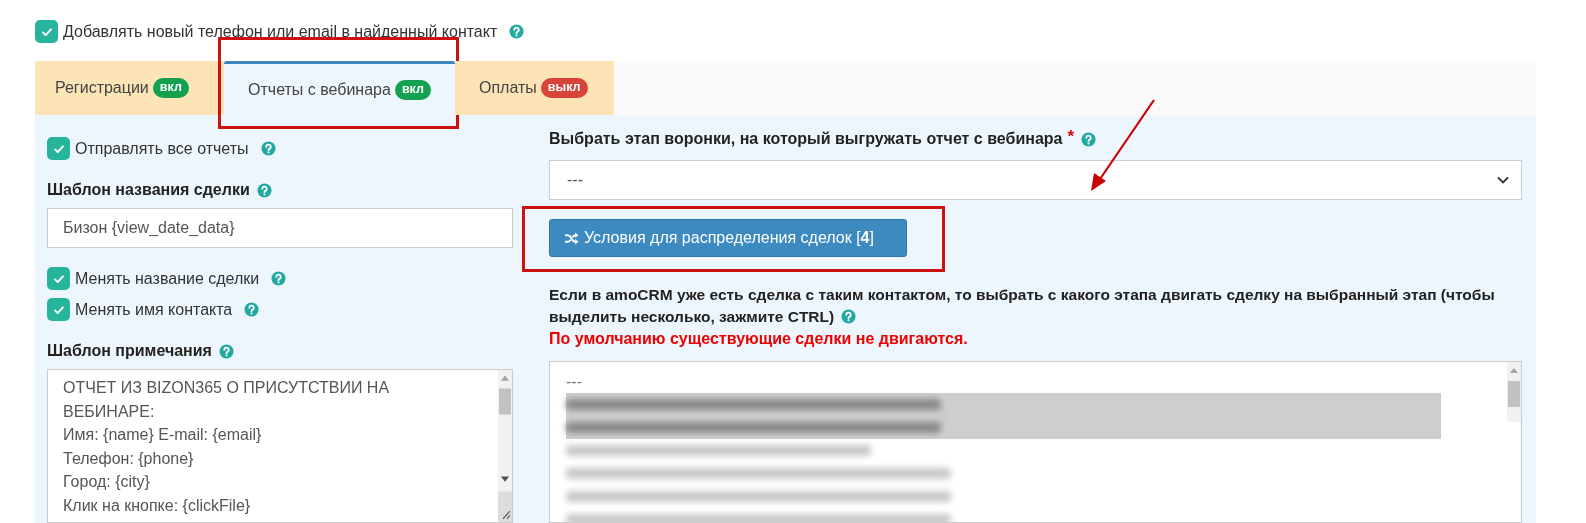  What do you see at coordinates (1503, 180) in the screenshot?
I see `chevron-icon` at bounding box center [1503, 180].